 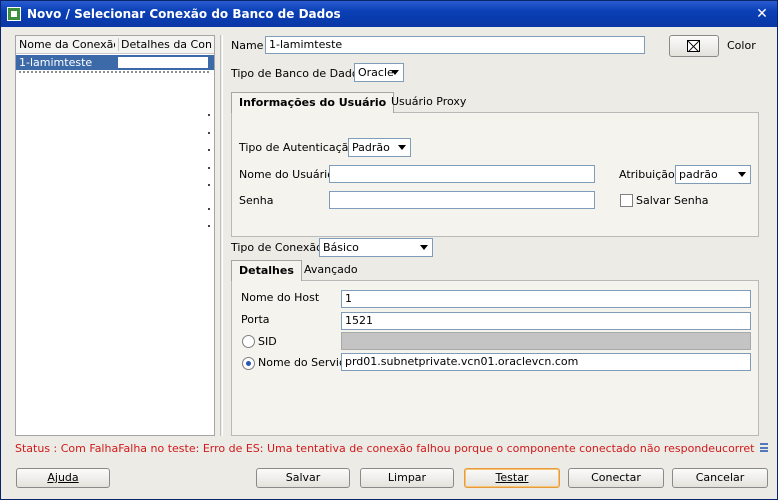 I want to click on close-icon: ✕, so click(x=762, y=14).